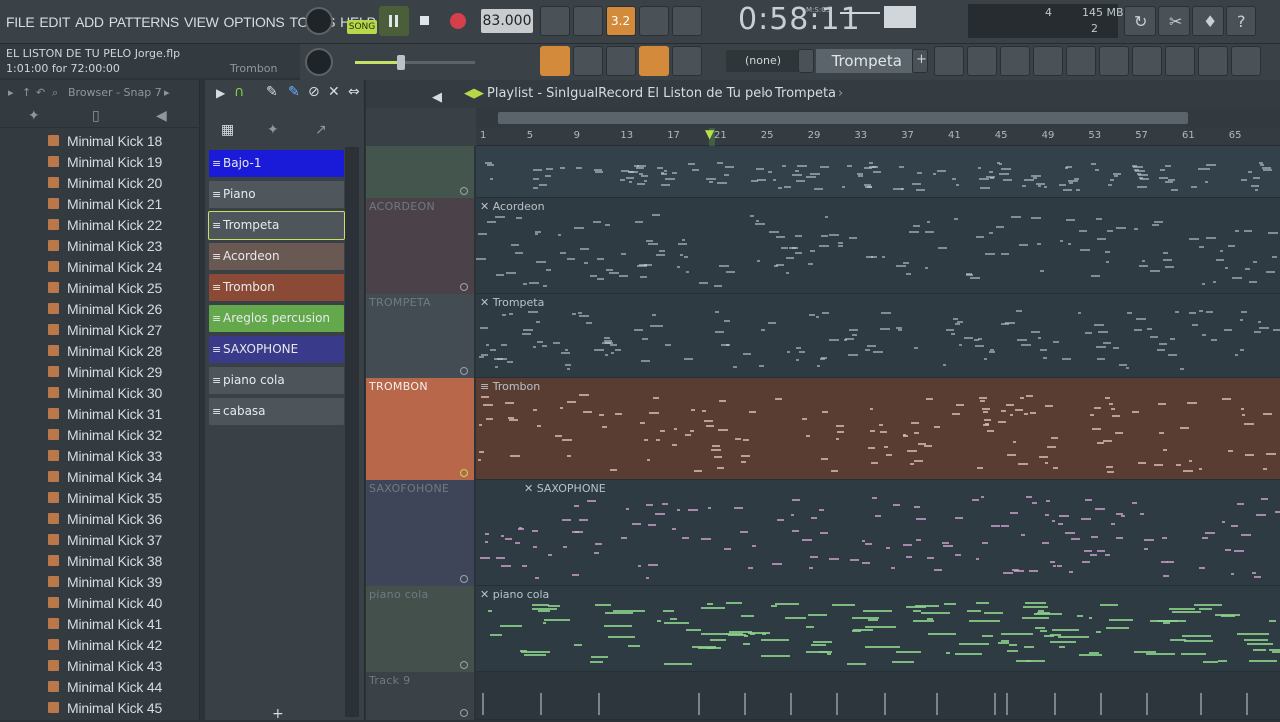 Image resolution: width=1280 pixels, height=722 pixels. I want to click on picker-scrollbar, so click(352, 432).